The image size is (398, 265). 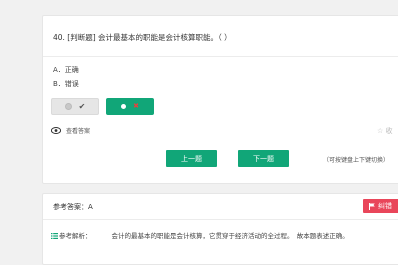 What do you see at coordinates (56, 130) in the screenshot?
I see `eye-icon` at bounding box center [56, 130].